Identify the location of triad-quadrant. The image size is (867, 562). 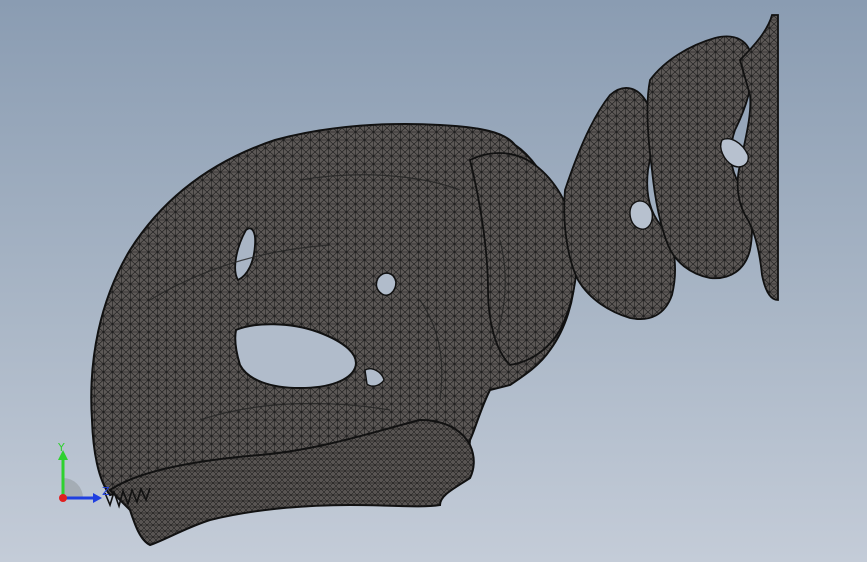
(73, 488).